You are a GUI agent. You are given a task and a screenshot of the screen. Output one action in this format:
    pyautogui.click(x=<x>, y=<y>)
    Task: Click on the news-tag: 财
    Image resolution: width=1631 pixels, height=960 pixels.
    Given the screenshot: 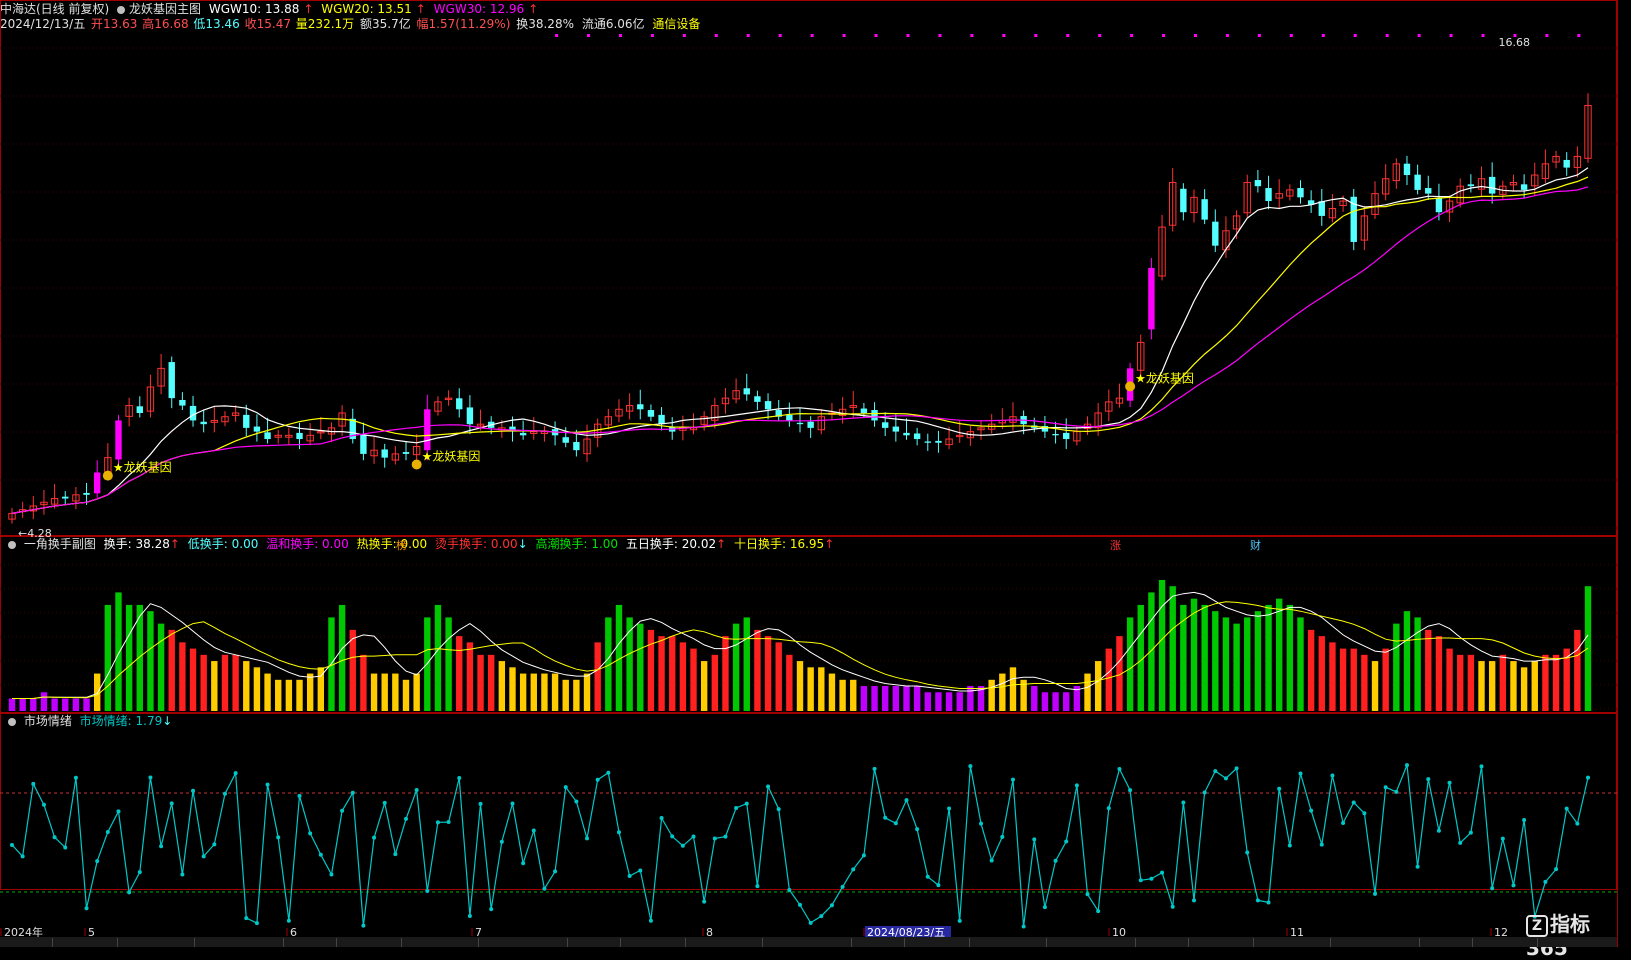 What is the action you would take?
    pyautogui.click(x=1255, y=545)
    